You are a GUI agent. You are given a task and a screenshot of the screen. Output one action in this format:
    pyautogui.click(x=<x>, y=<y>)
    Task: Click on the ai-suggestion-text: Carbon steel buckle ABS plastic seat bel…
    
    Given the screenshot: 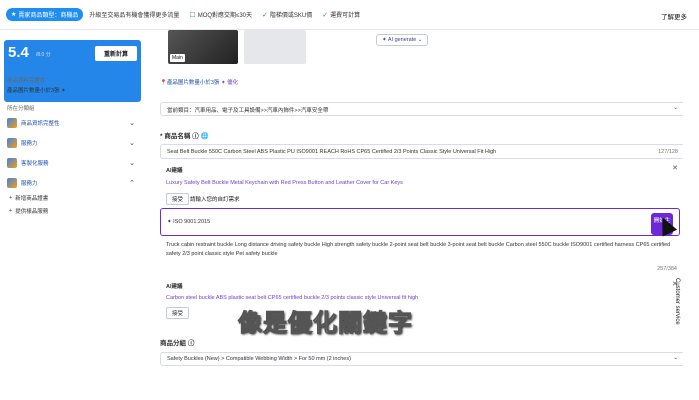 What is the action you would take?
    pyautogui.click(x=292, y=298)
    